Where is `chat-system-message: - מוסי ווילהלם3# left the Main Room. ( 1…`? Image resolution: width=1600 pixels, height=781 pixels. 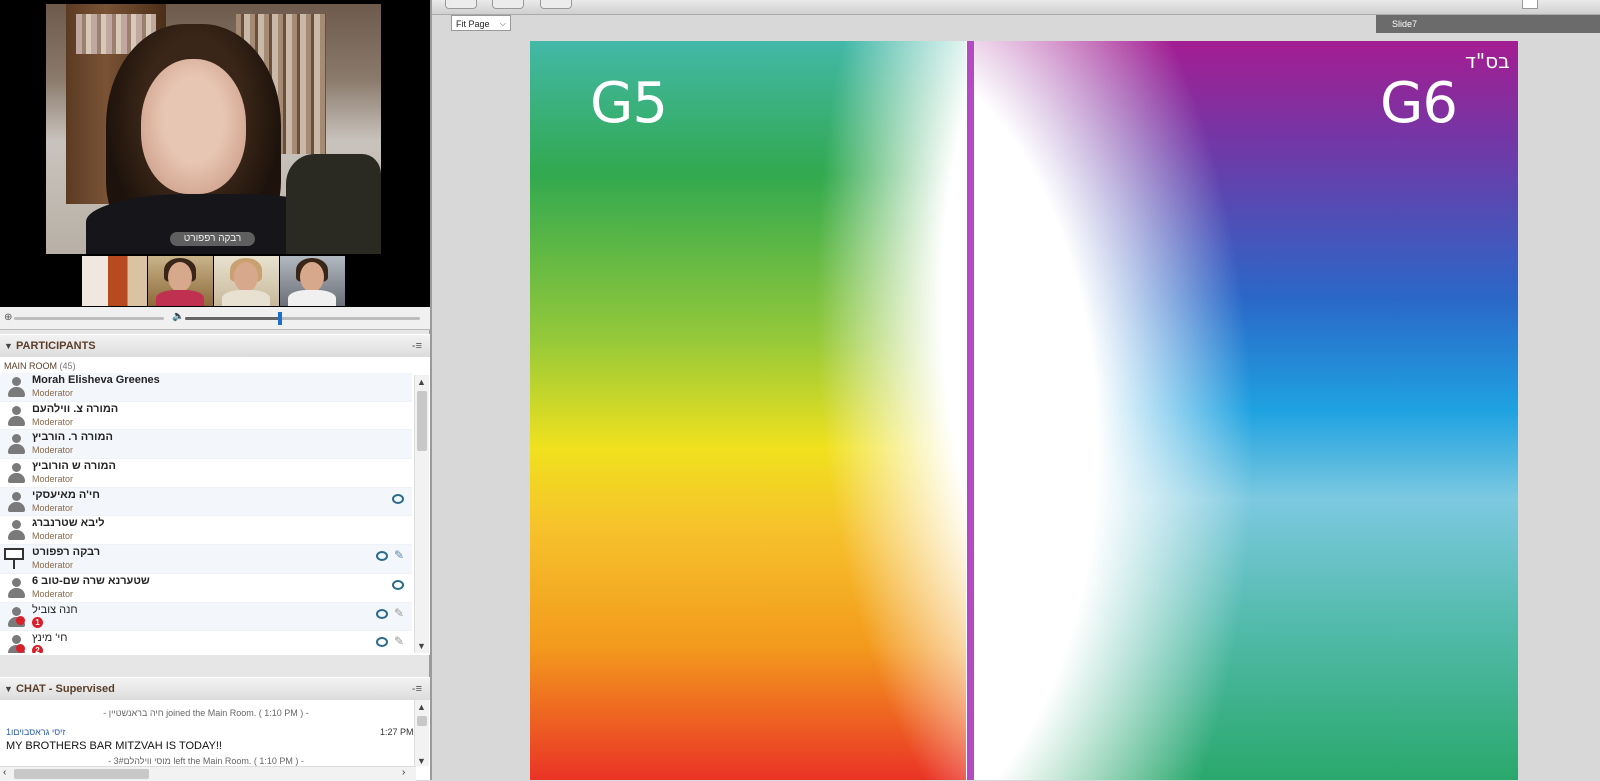
chat-system-message: - מוסי ווילהלם3# left the Main Room. ( 1… is located at coordinates (206, 761).